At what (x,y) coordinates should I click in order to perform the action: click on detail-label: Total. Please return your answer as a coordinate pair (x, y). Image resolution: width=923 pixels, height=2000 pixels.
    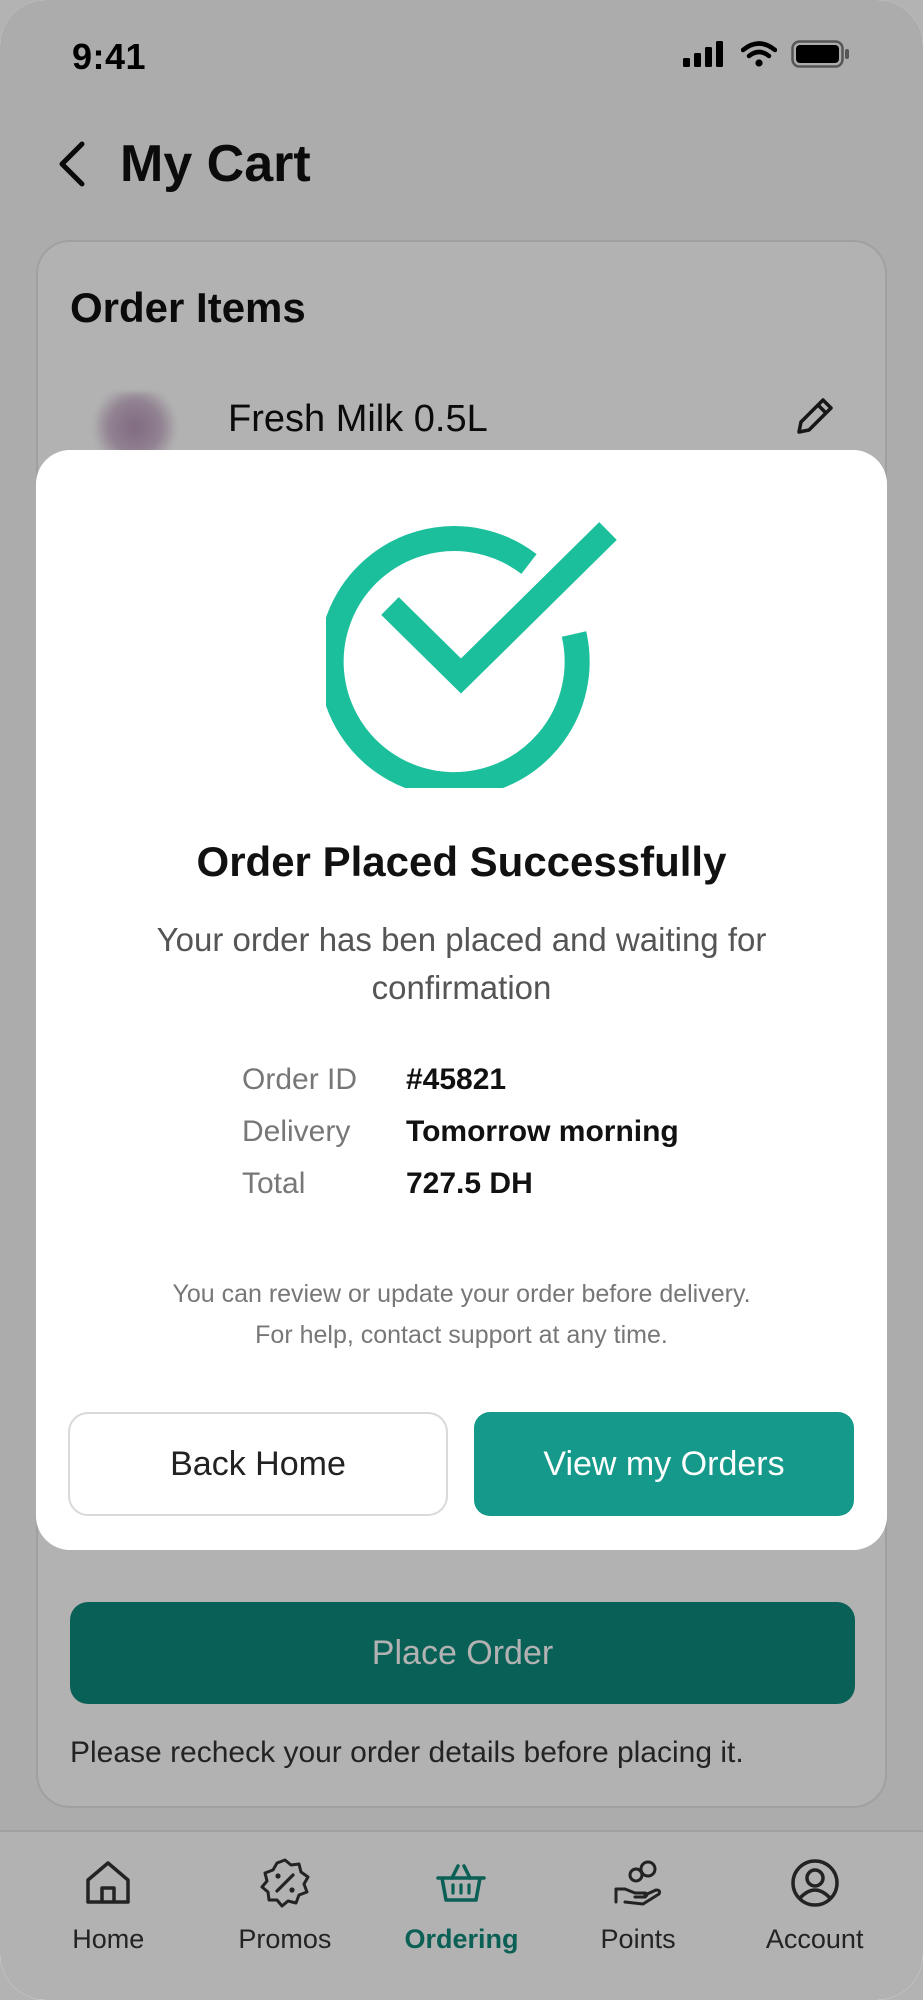
    Looking at the image, I should click on (274, 1183).